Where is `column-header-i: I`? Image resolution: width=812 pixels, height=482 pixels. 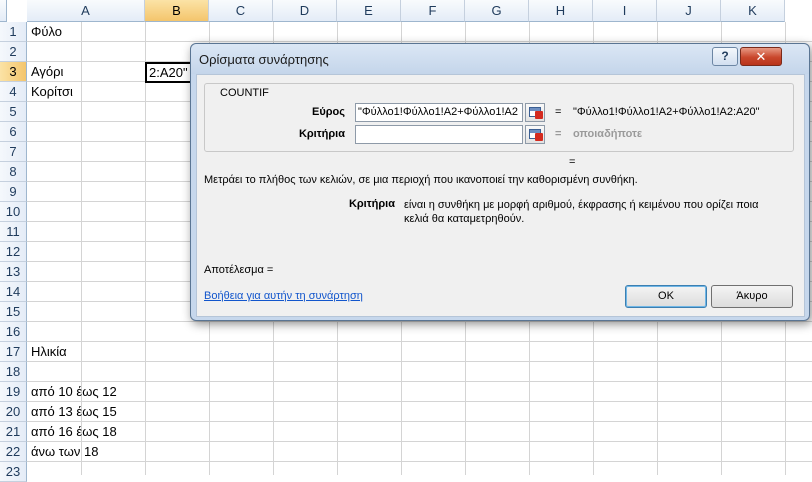 column-header-i: I is located at coordinates (625, 11).